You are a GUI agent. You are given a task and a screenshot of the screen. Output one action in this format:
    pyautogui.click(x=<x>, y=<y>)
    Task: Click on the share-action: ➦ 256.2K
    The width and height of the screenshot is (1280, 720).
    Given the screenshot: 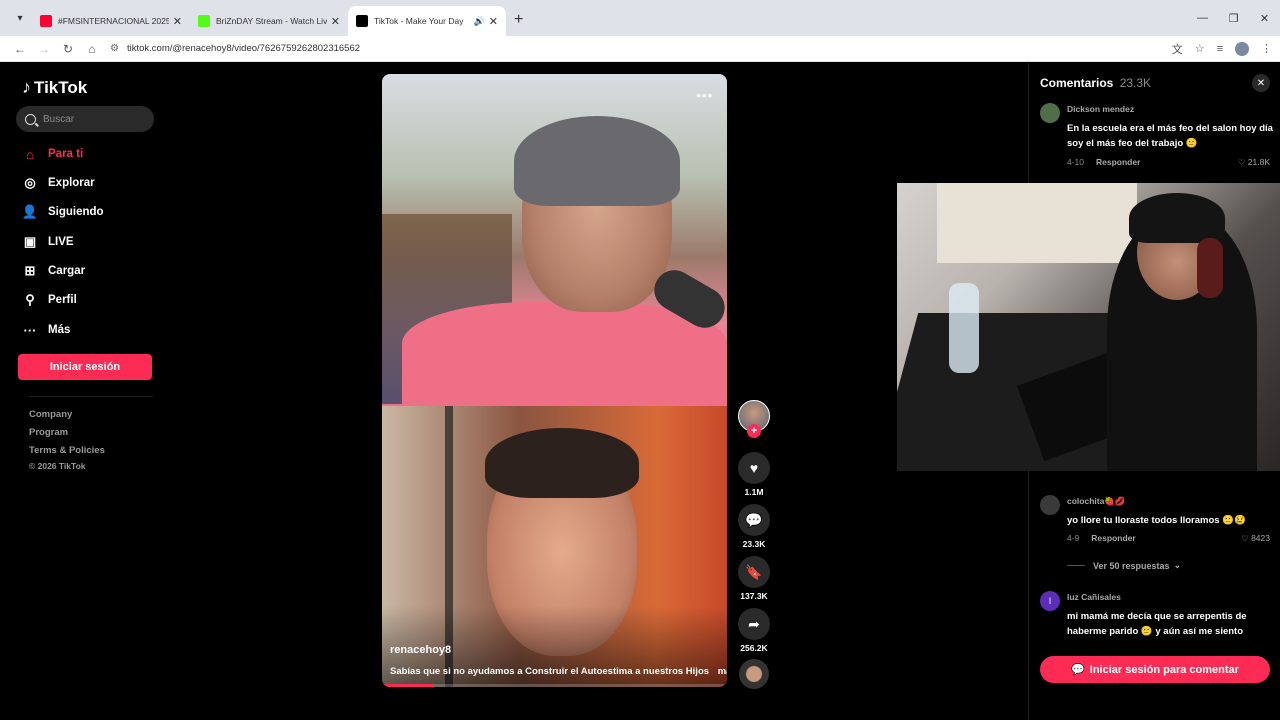 What is the action you would take?
    pyautogui.click(x=754, y=630)
    